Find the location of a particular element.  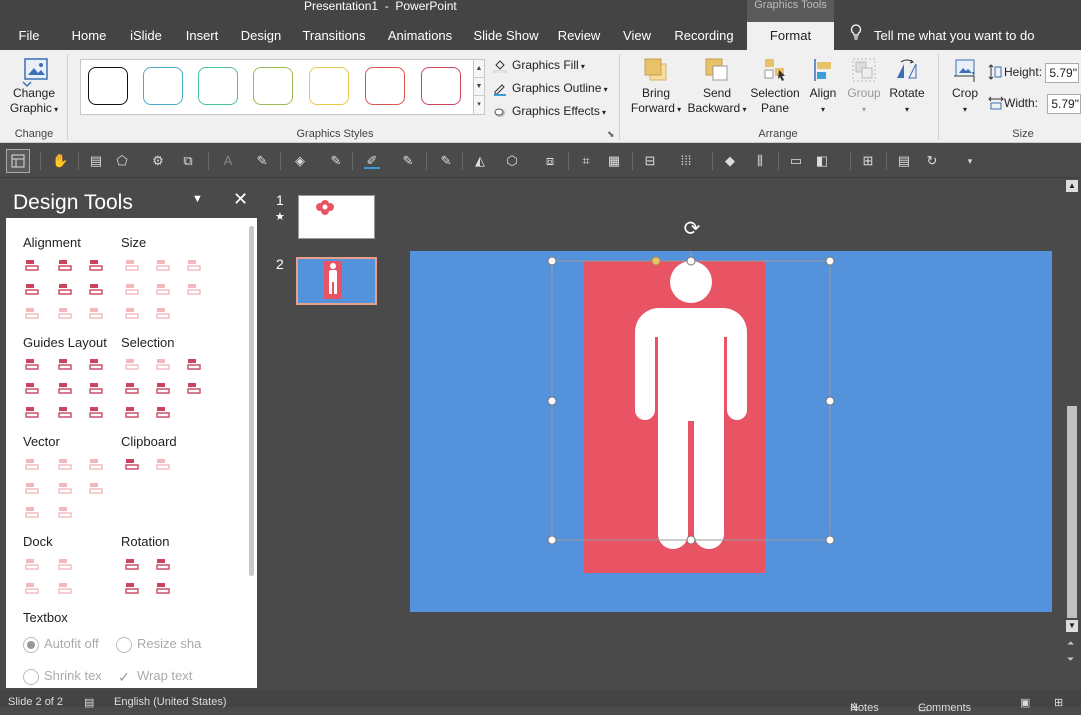

gallery-more-icon: ▾ is located at coordinates (479, 105).